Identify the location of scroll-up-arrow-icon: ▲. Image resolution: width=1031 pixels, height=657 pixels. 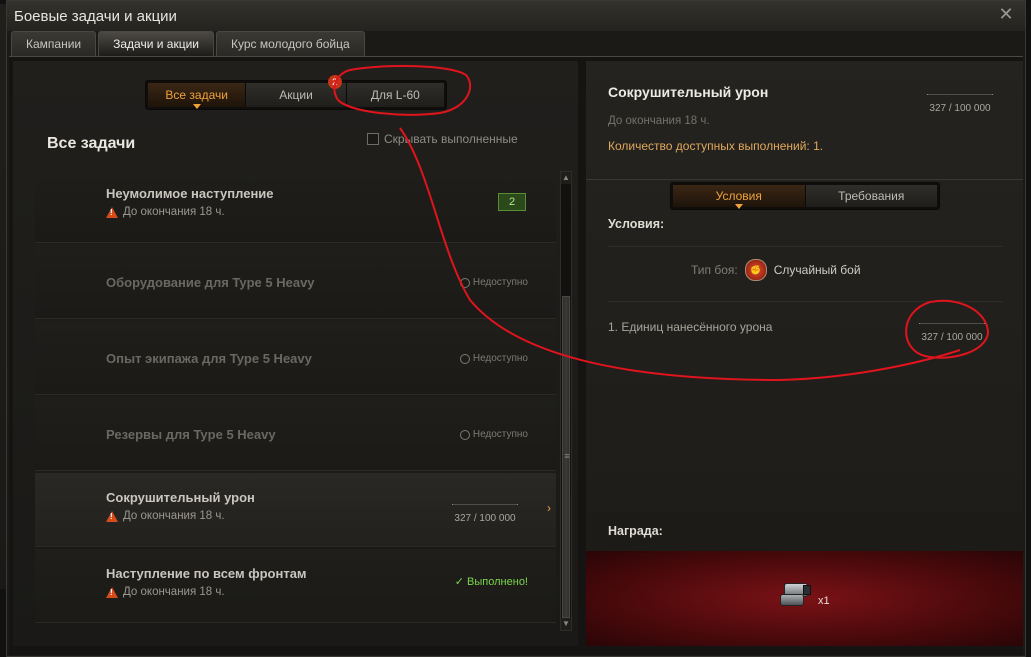
(566, 178).